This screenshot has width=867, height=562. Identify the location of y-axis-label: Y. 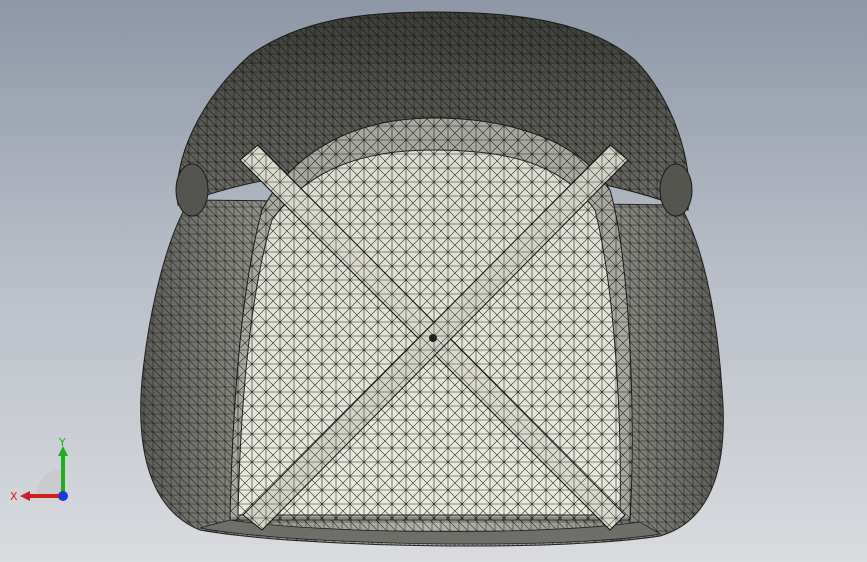
(62, 443).